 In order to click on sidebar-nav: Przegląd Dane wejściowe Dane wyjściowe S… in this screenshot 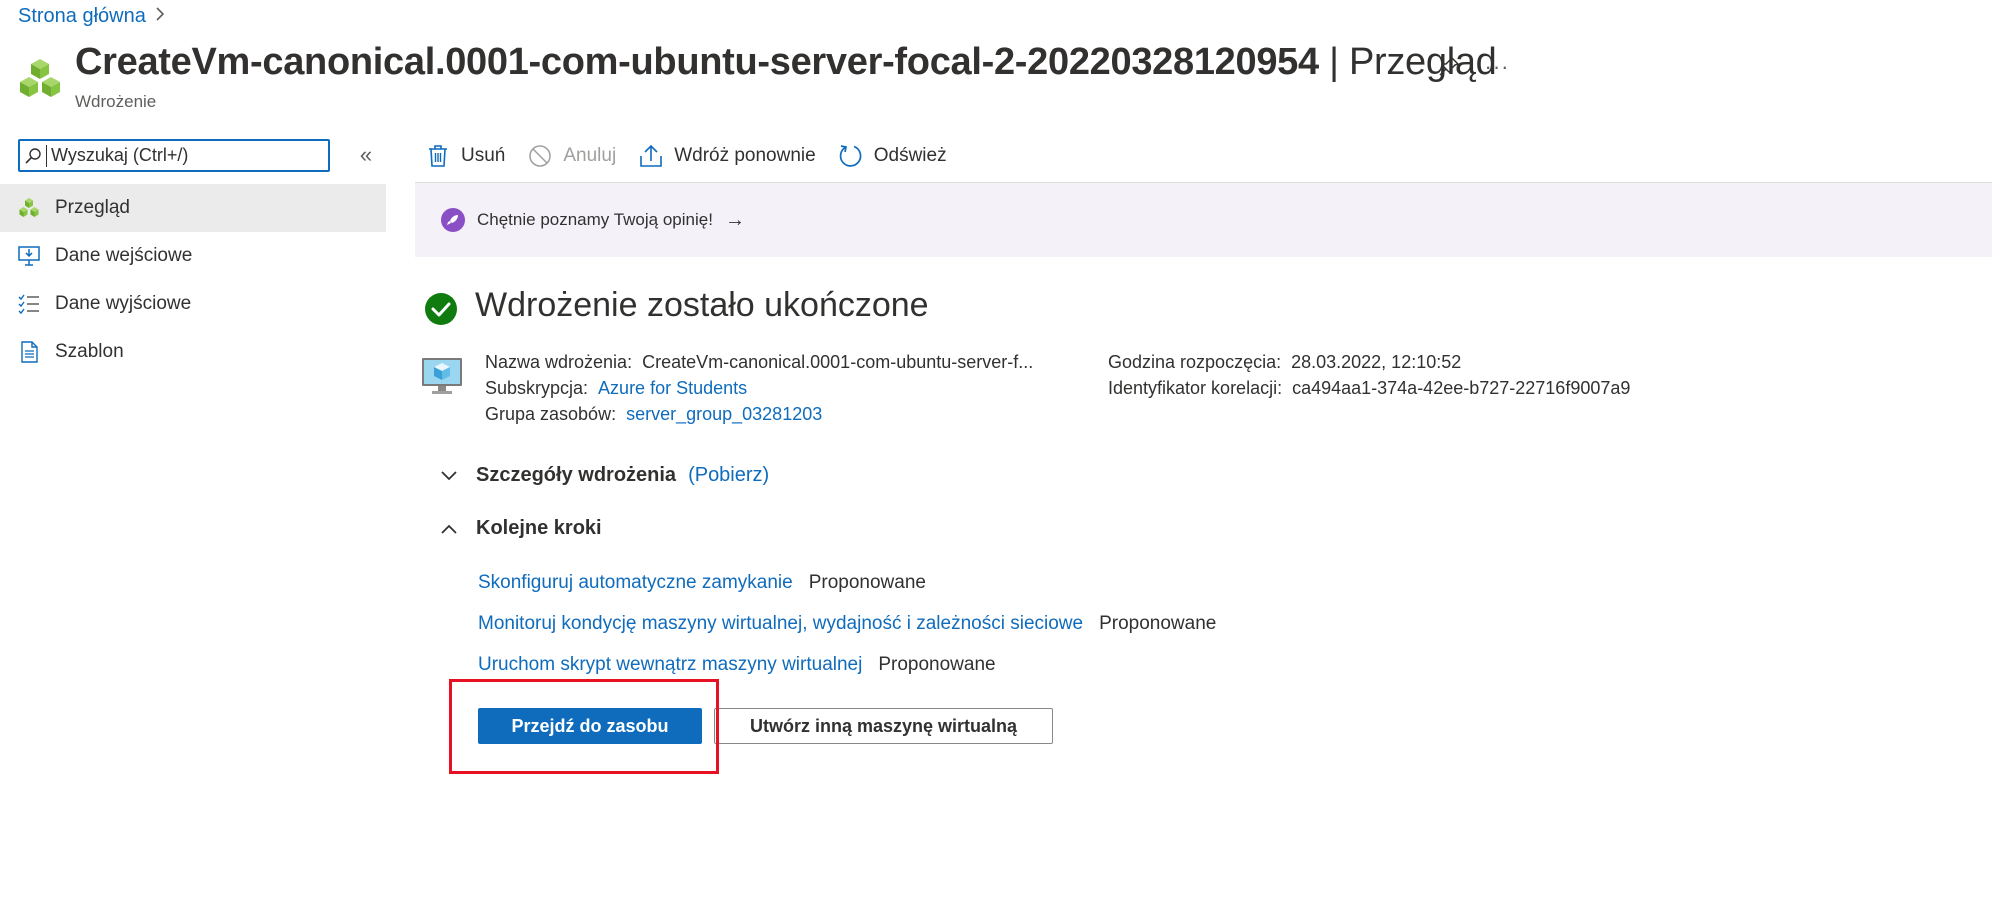, I will do `click(193, 280)`.